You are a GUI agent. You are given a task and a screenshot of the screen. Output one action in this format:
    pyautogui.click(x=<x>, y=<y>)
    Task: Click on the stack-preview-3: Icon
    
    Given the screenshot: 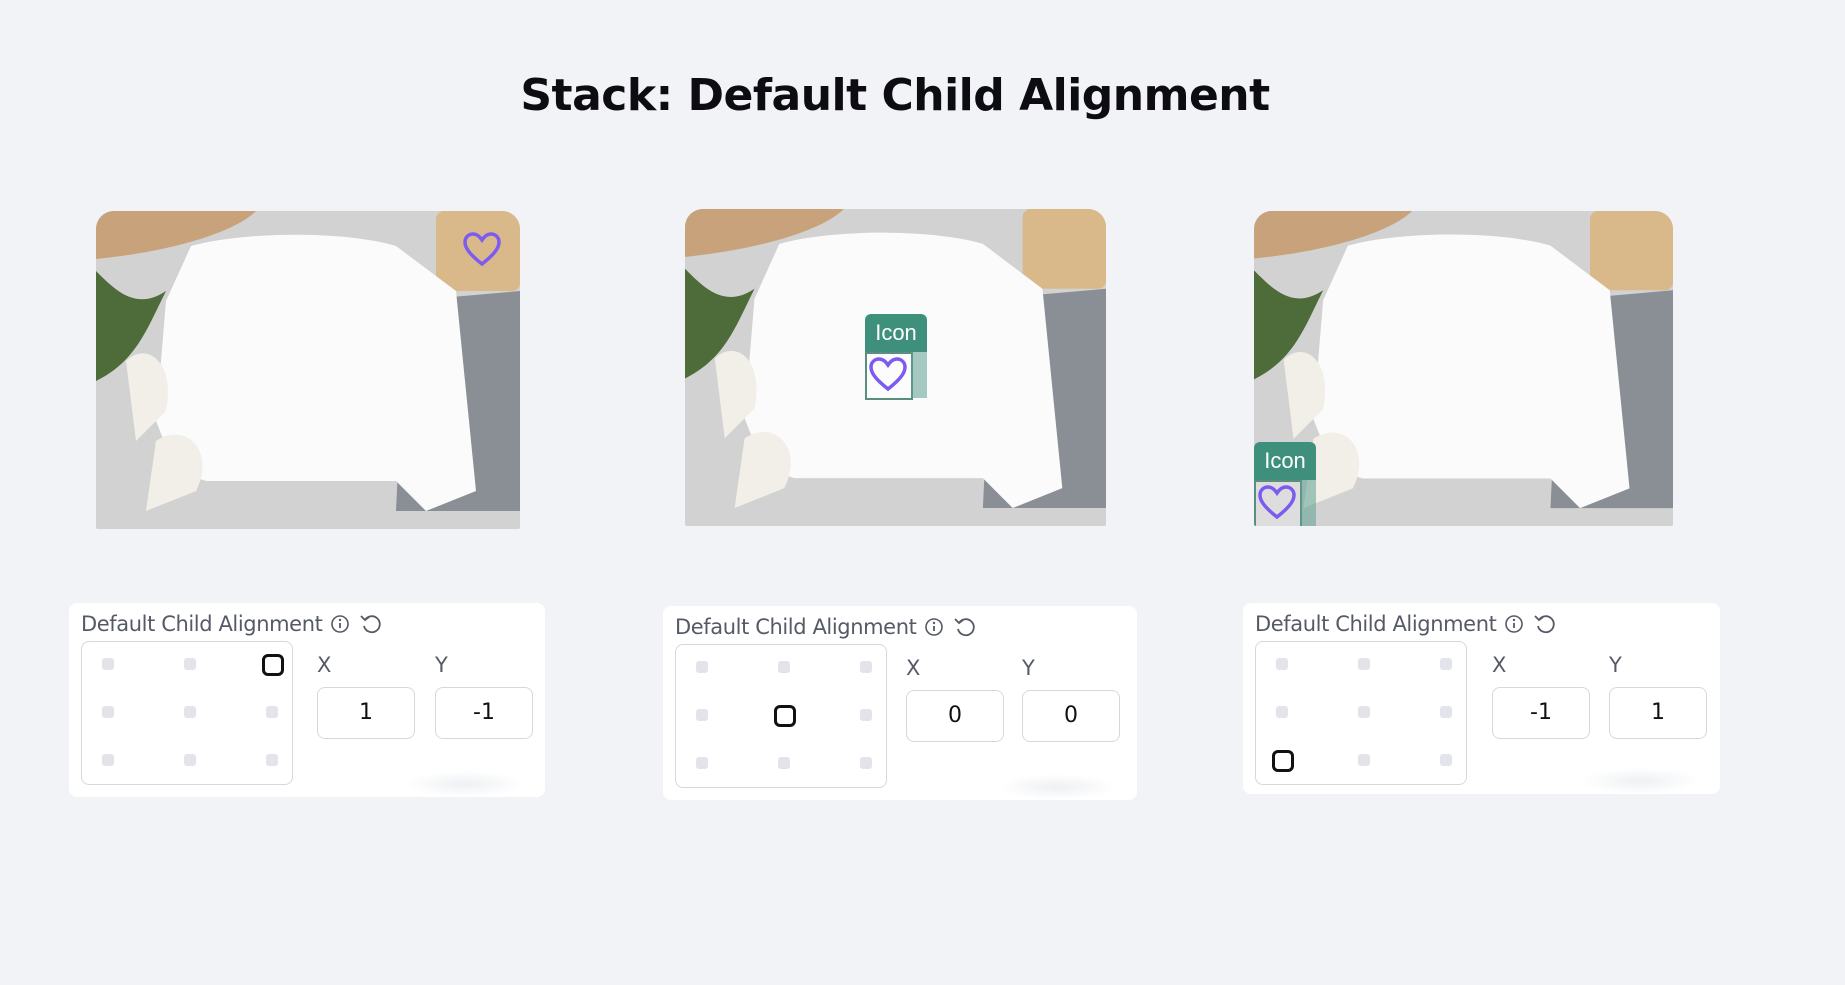 What is the action you would take?
    pyautogui.click(x=1463, y=368)
    